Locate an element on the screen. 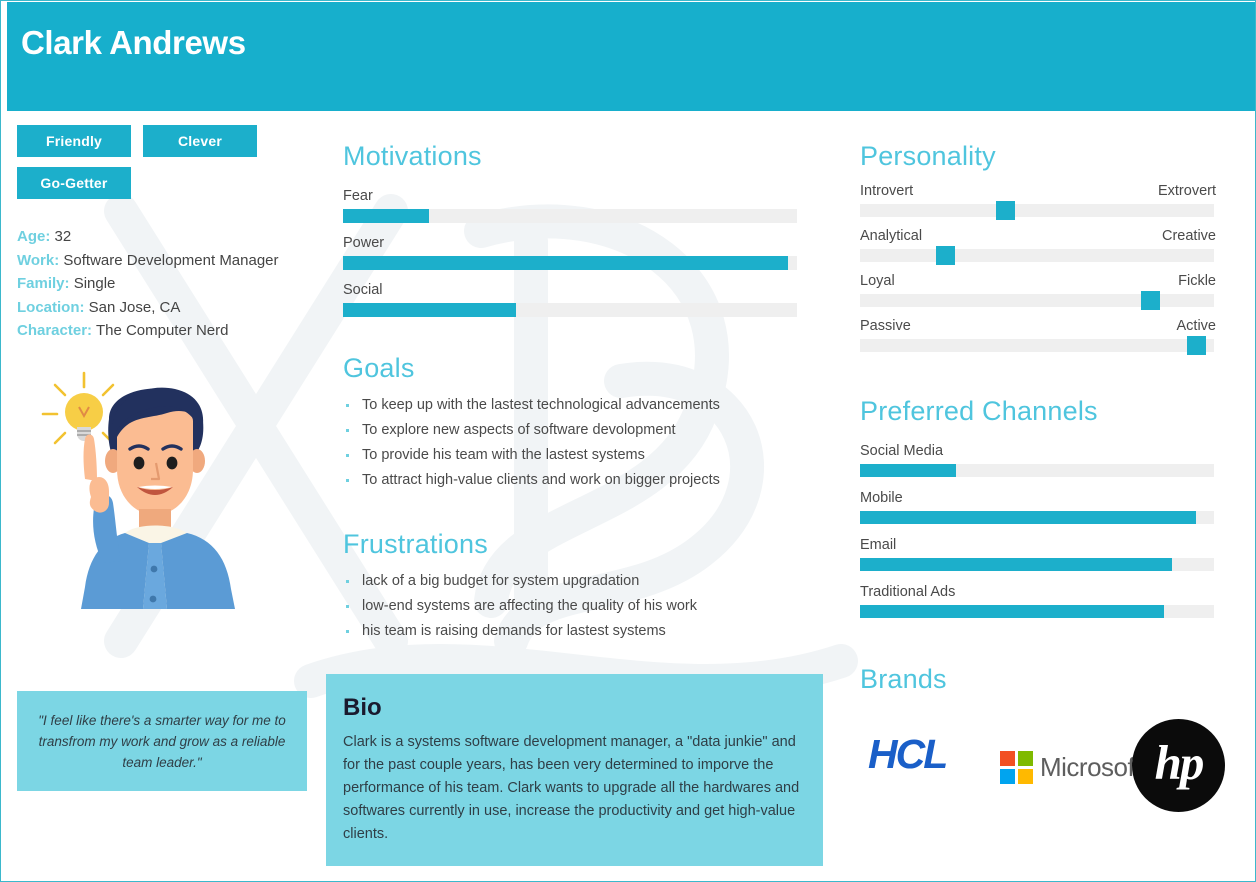 Image resolution: width=1256 pixels, height=882 pixels. hcl-logo: HCL is located at coordinates (908, 754).